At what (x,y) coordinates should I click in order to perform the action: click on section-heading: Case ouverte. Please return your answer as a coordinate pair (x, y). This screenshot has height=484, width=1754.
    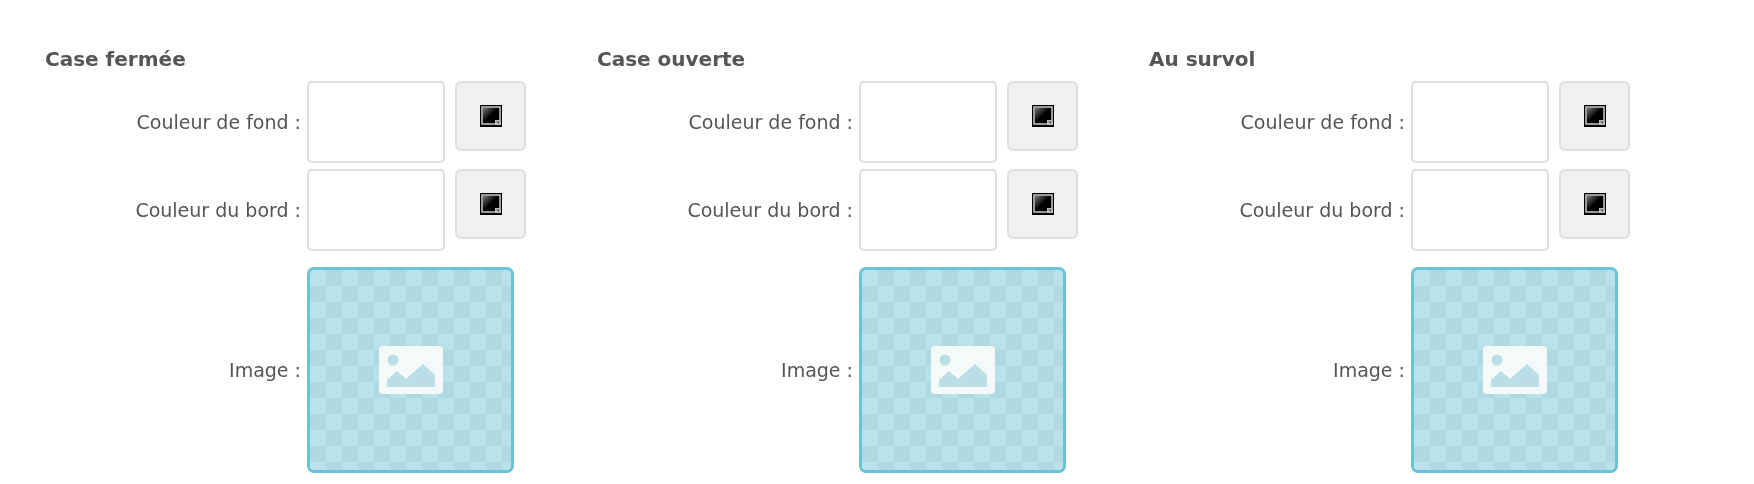
    Looking at the image, I should click on (672, 59).